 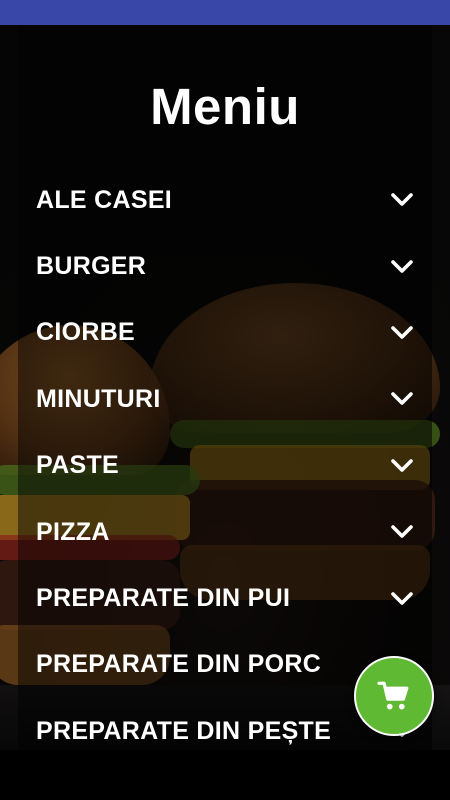 I want to click on menu-category-pizza: PIZZA, so click(x=225, y=532).